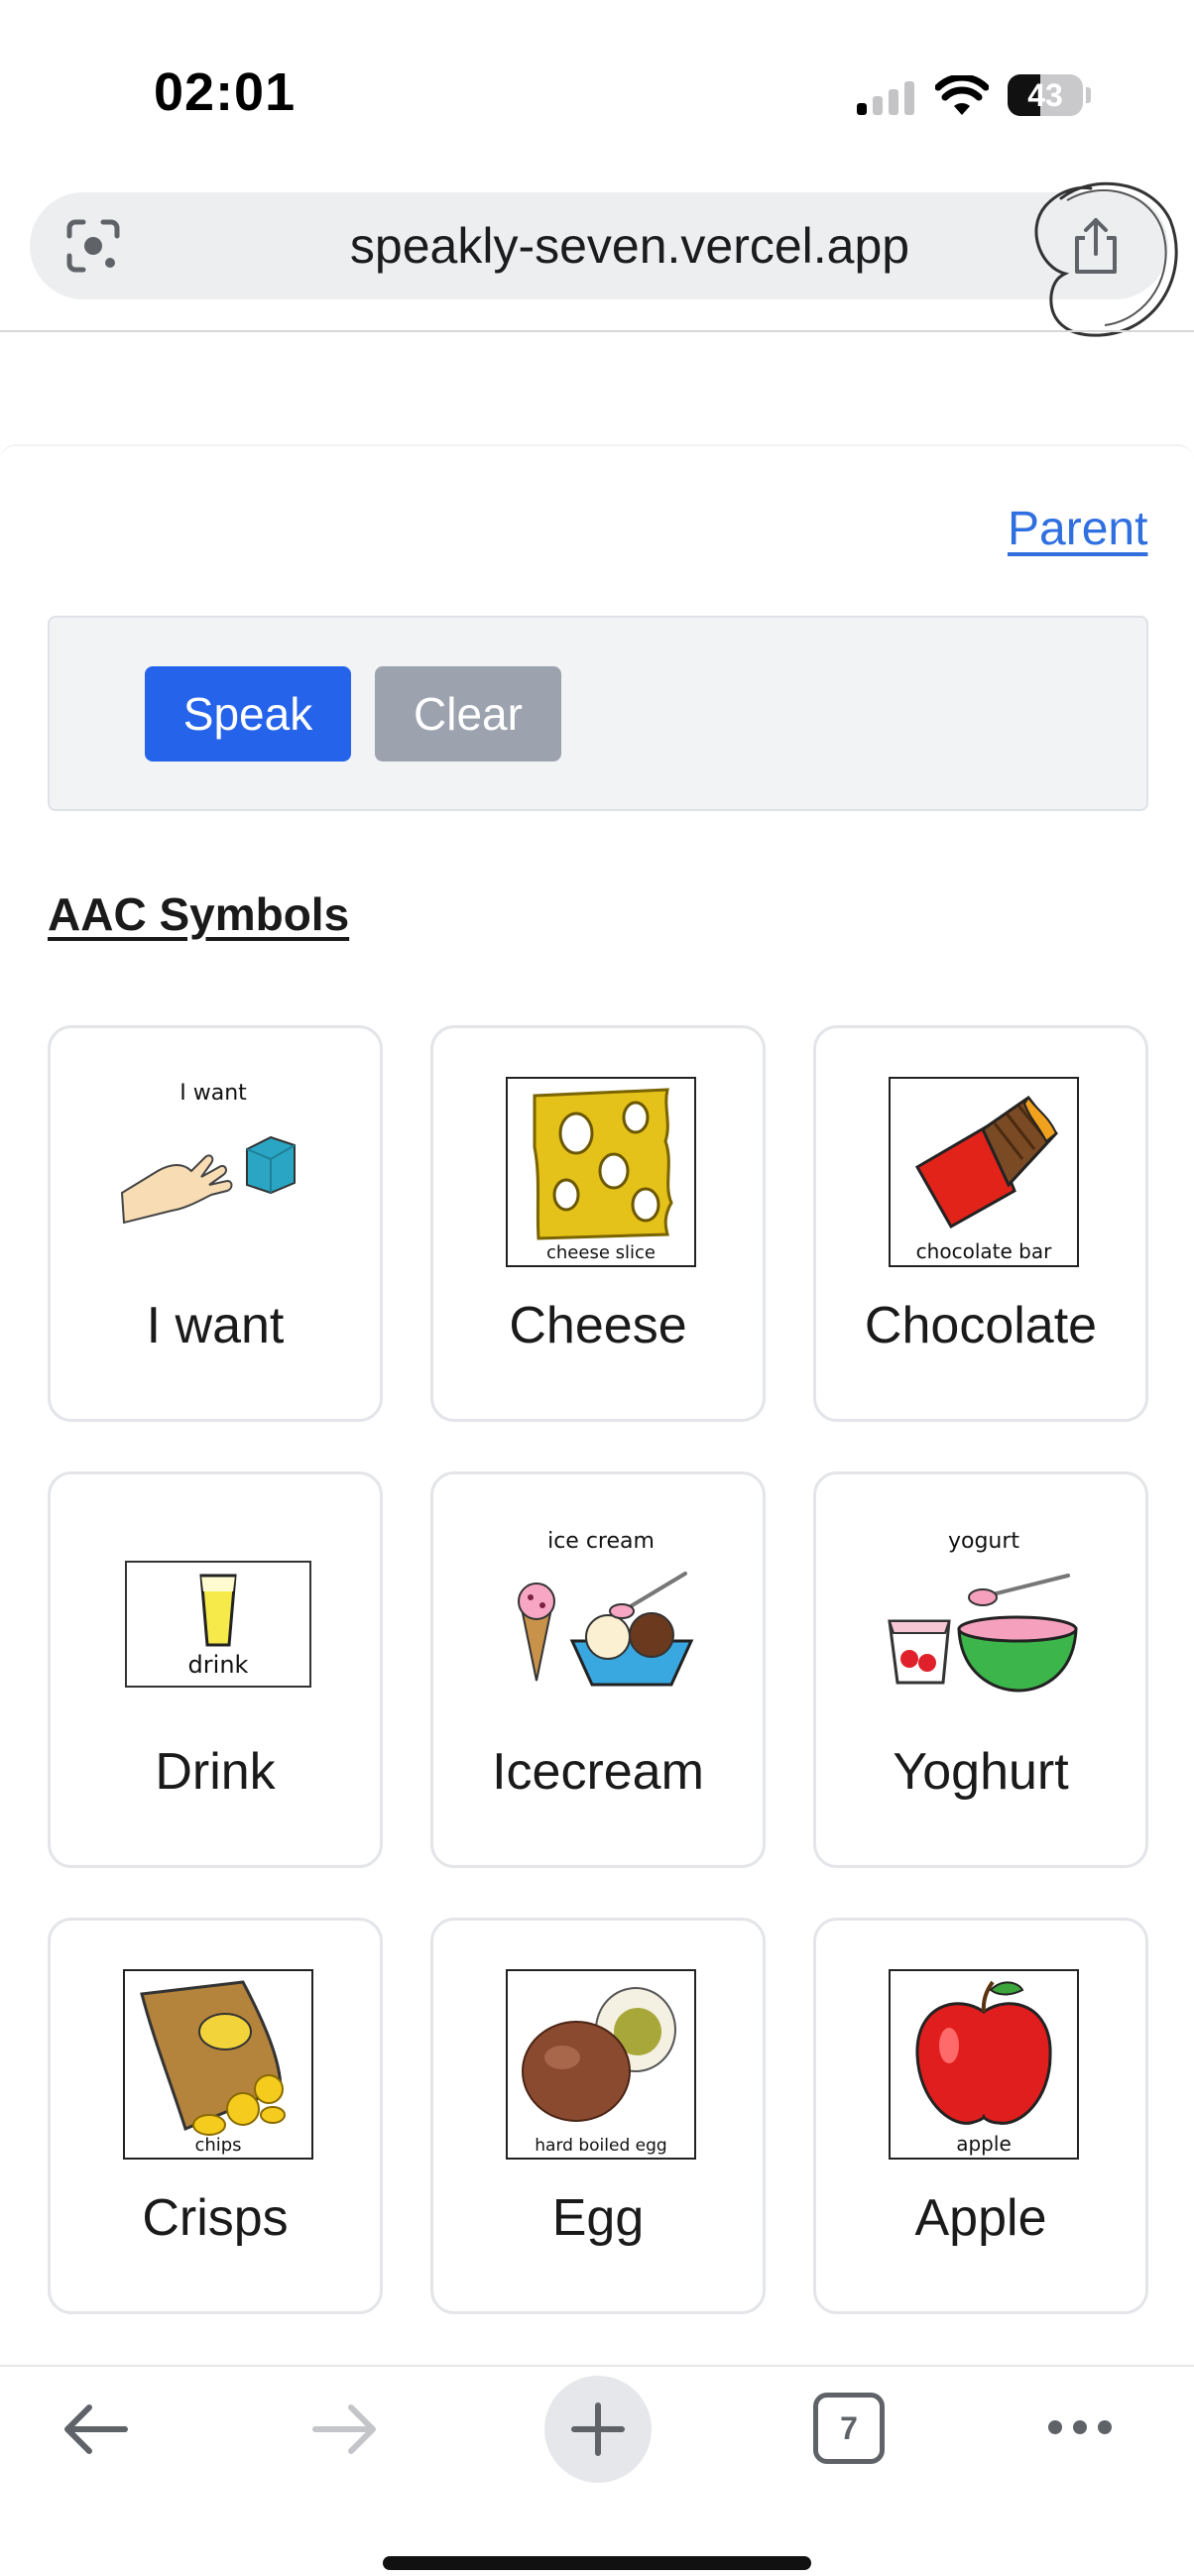  Describe the element at coordinates (597, 89) in the screenshot. I see `status-bar: 02:01 43` at that location.